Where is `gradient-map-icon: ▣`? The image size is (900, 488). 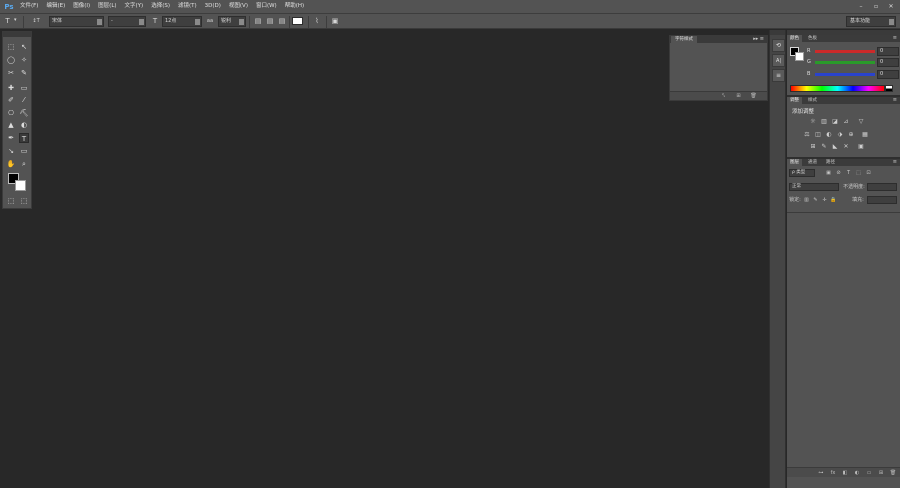 gradient-map-icon: ▣ is located at coordinates (861, 147).